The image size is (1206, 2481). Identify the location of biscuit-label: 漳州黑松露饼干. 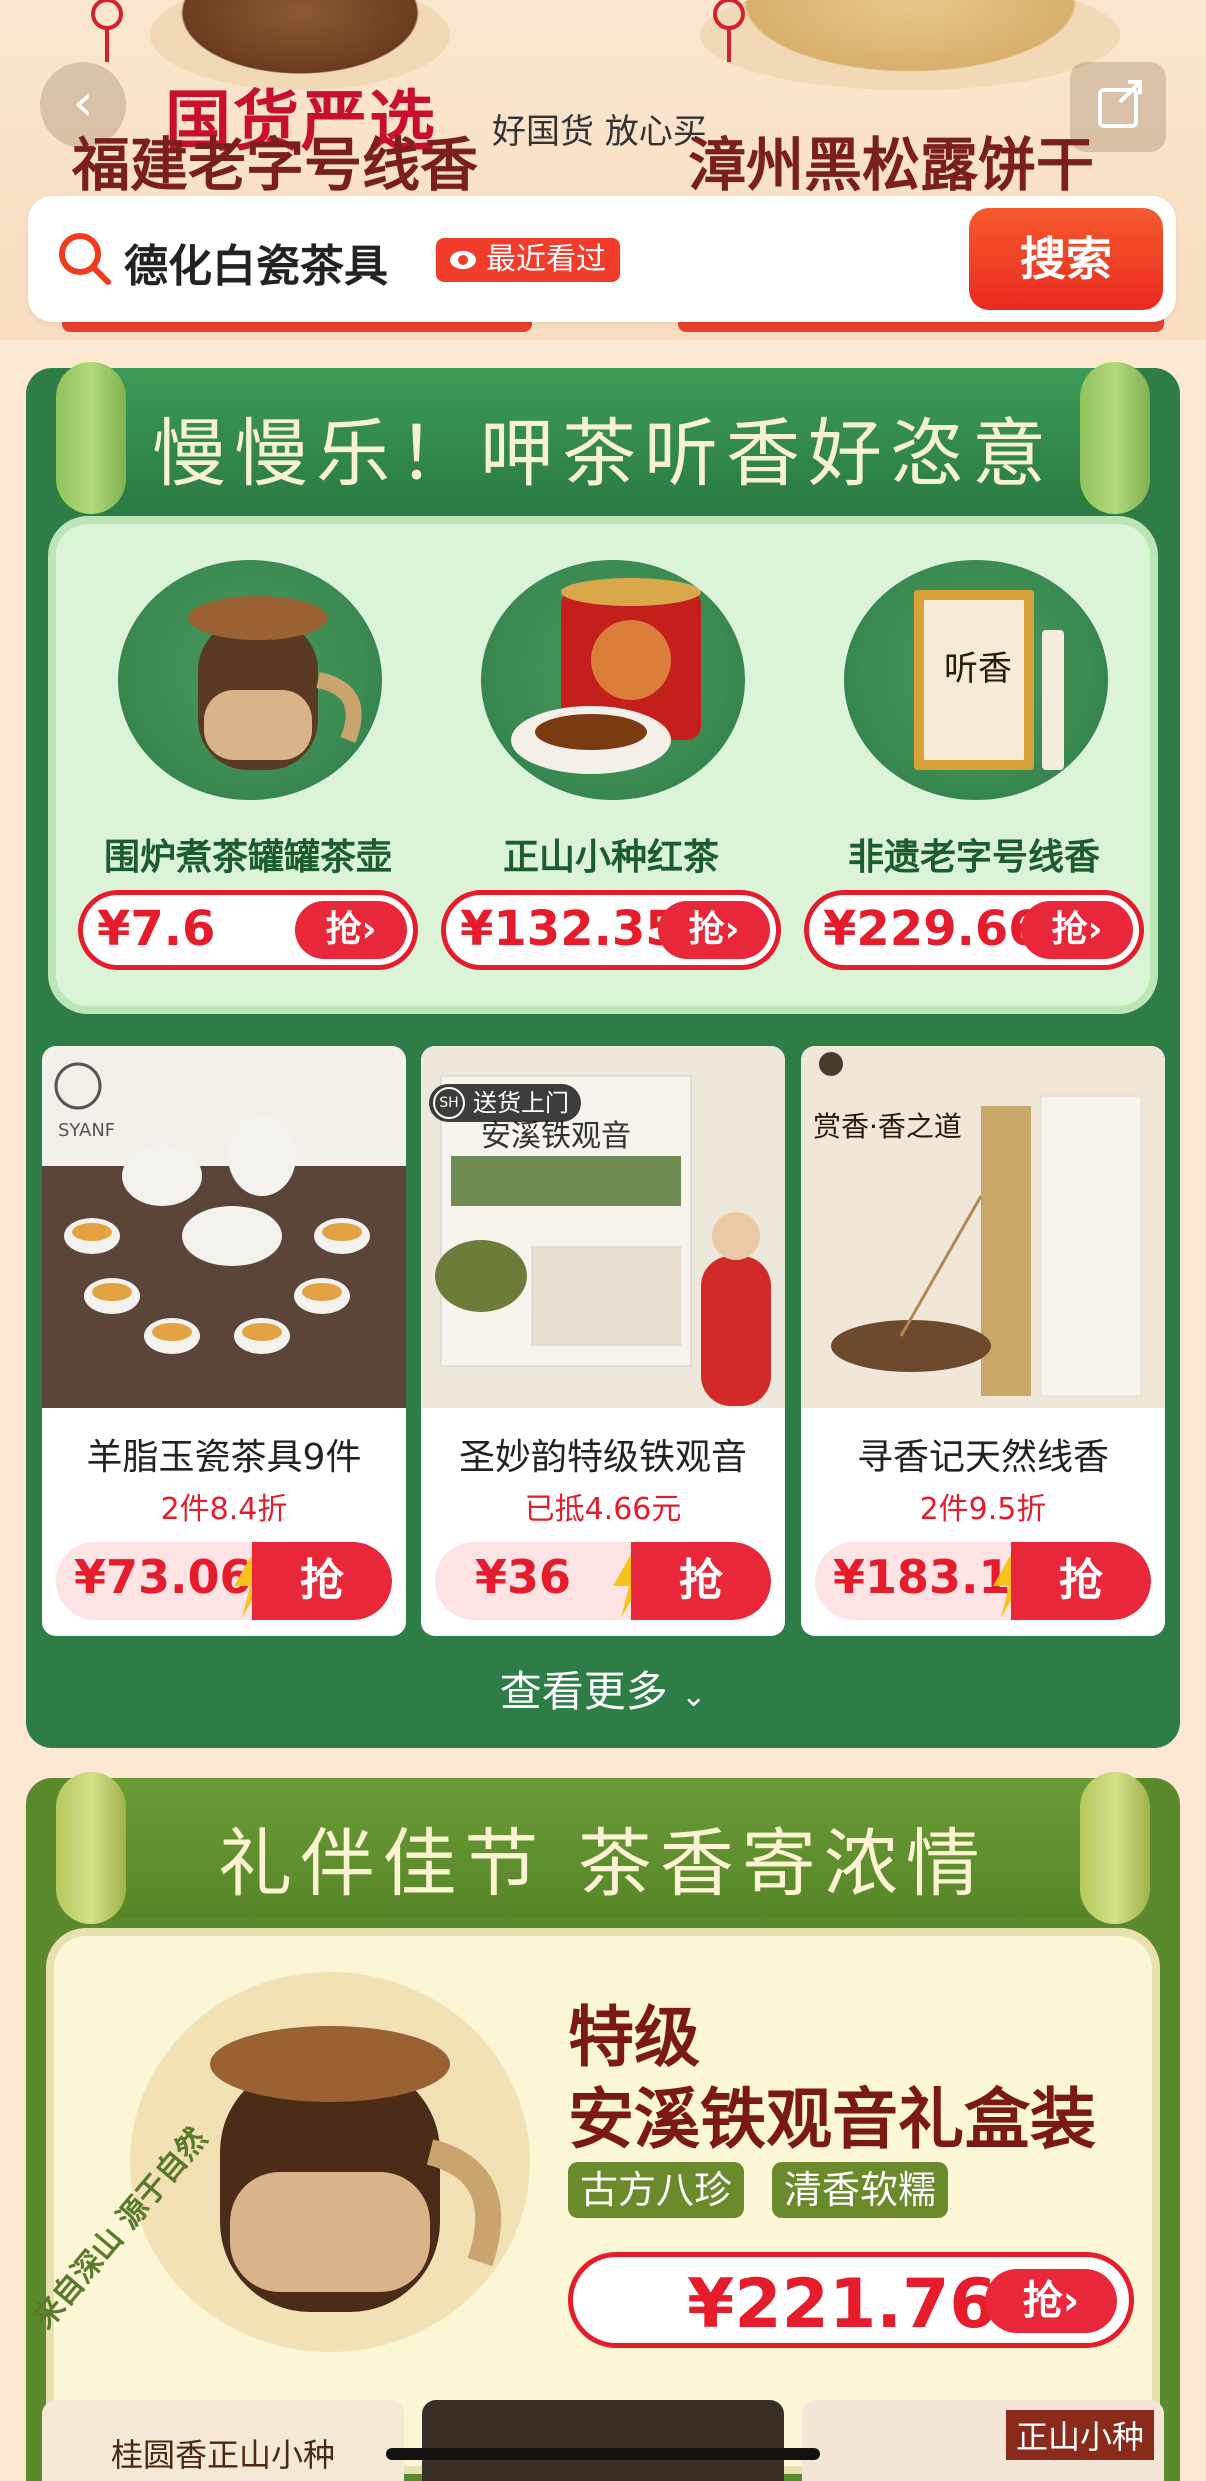
(891, 160).